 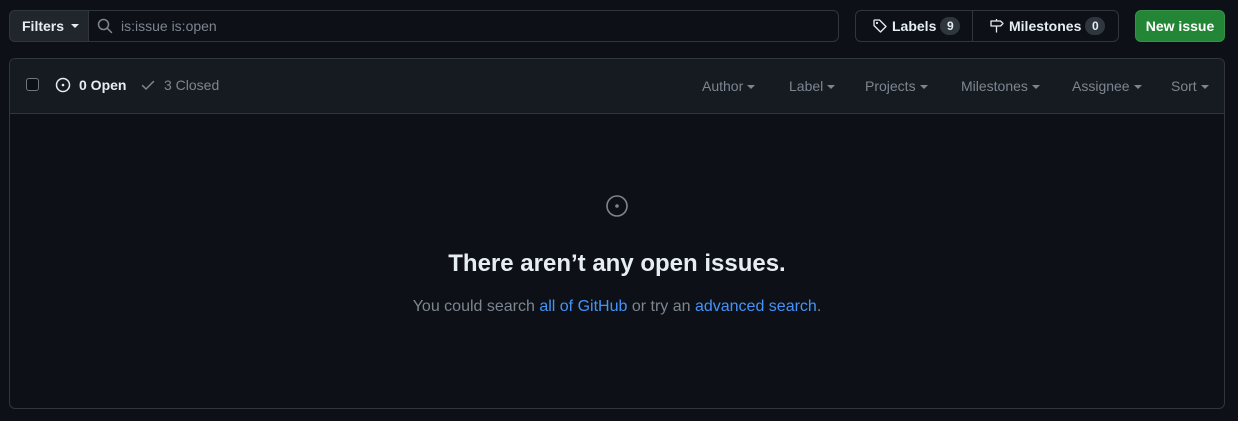 What do you see at coordinates (32, 84) in the screenshot?
I see `select-all-checkbox` at bounding box center [32, 84].